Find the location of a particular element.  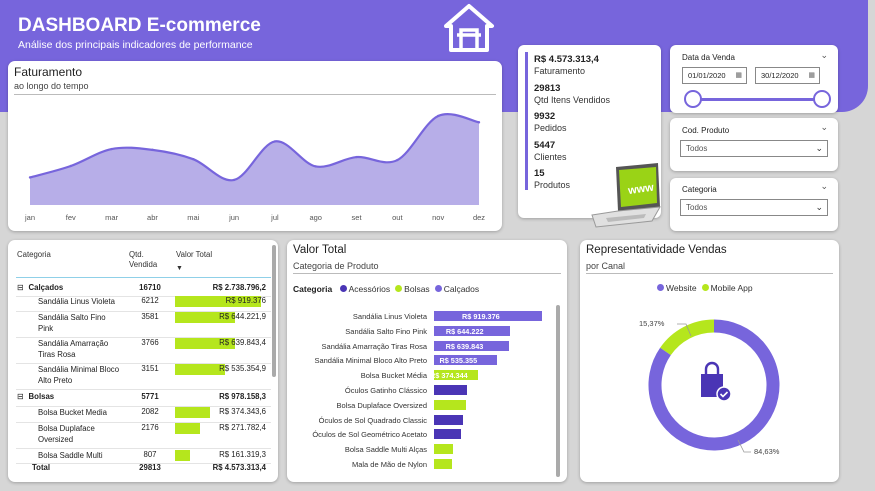

bar-category-label: Sandália Amarração Tiras Rosa is located at coordinates (374, 346).